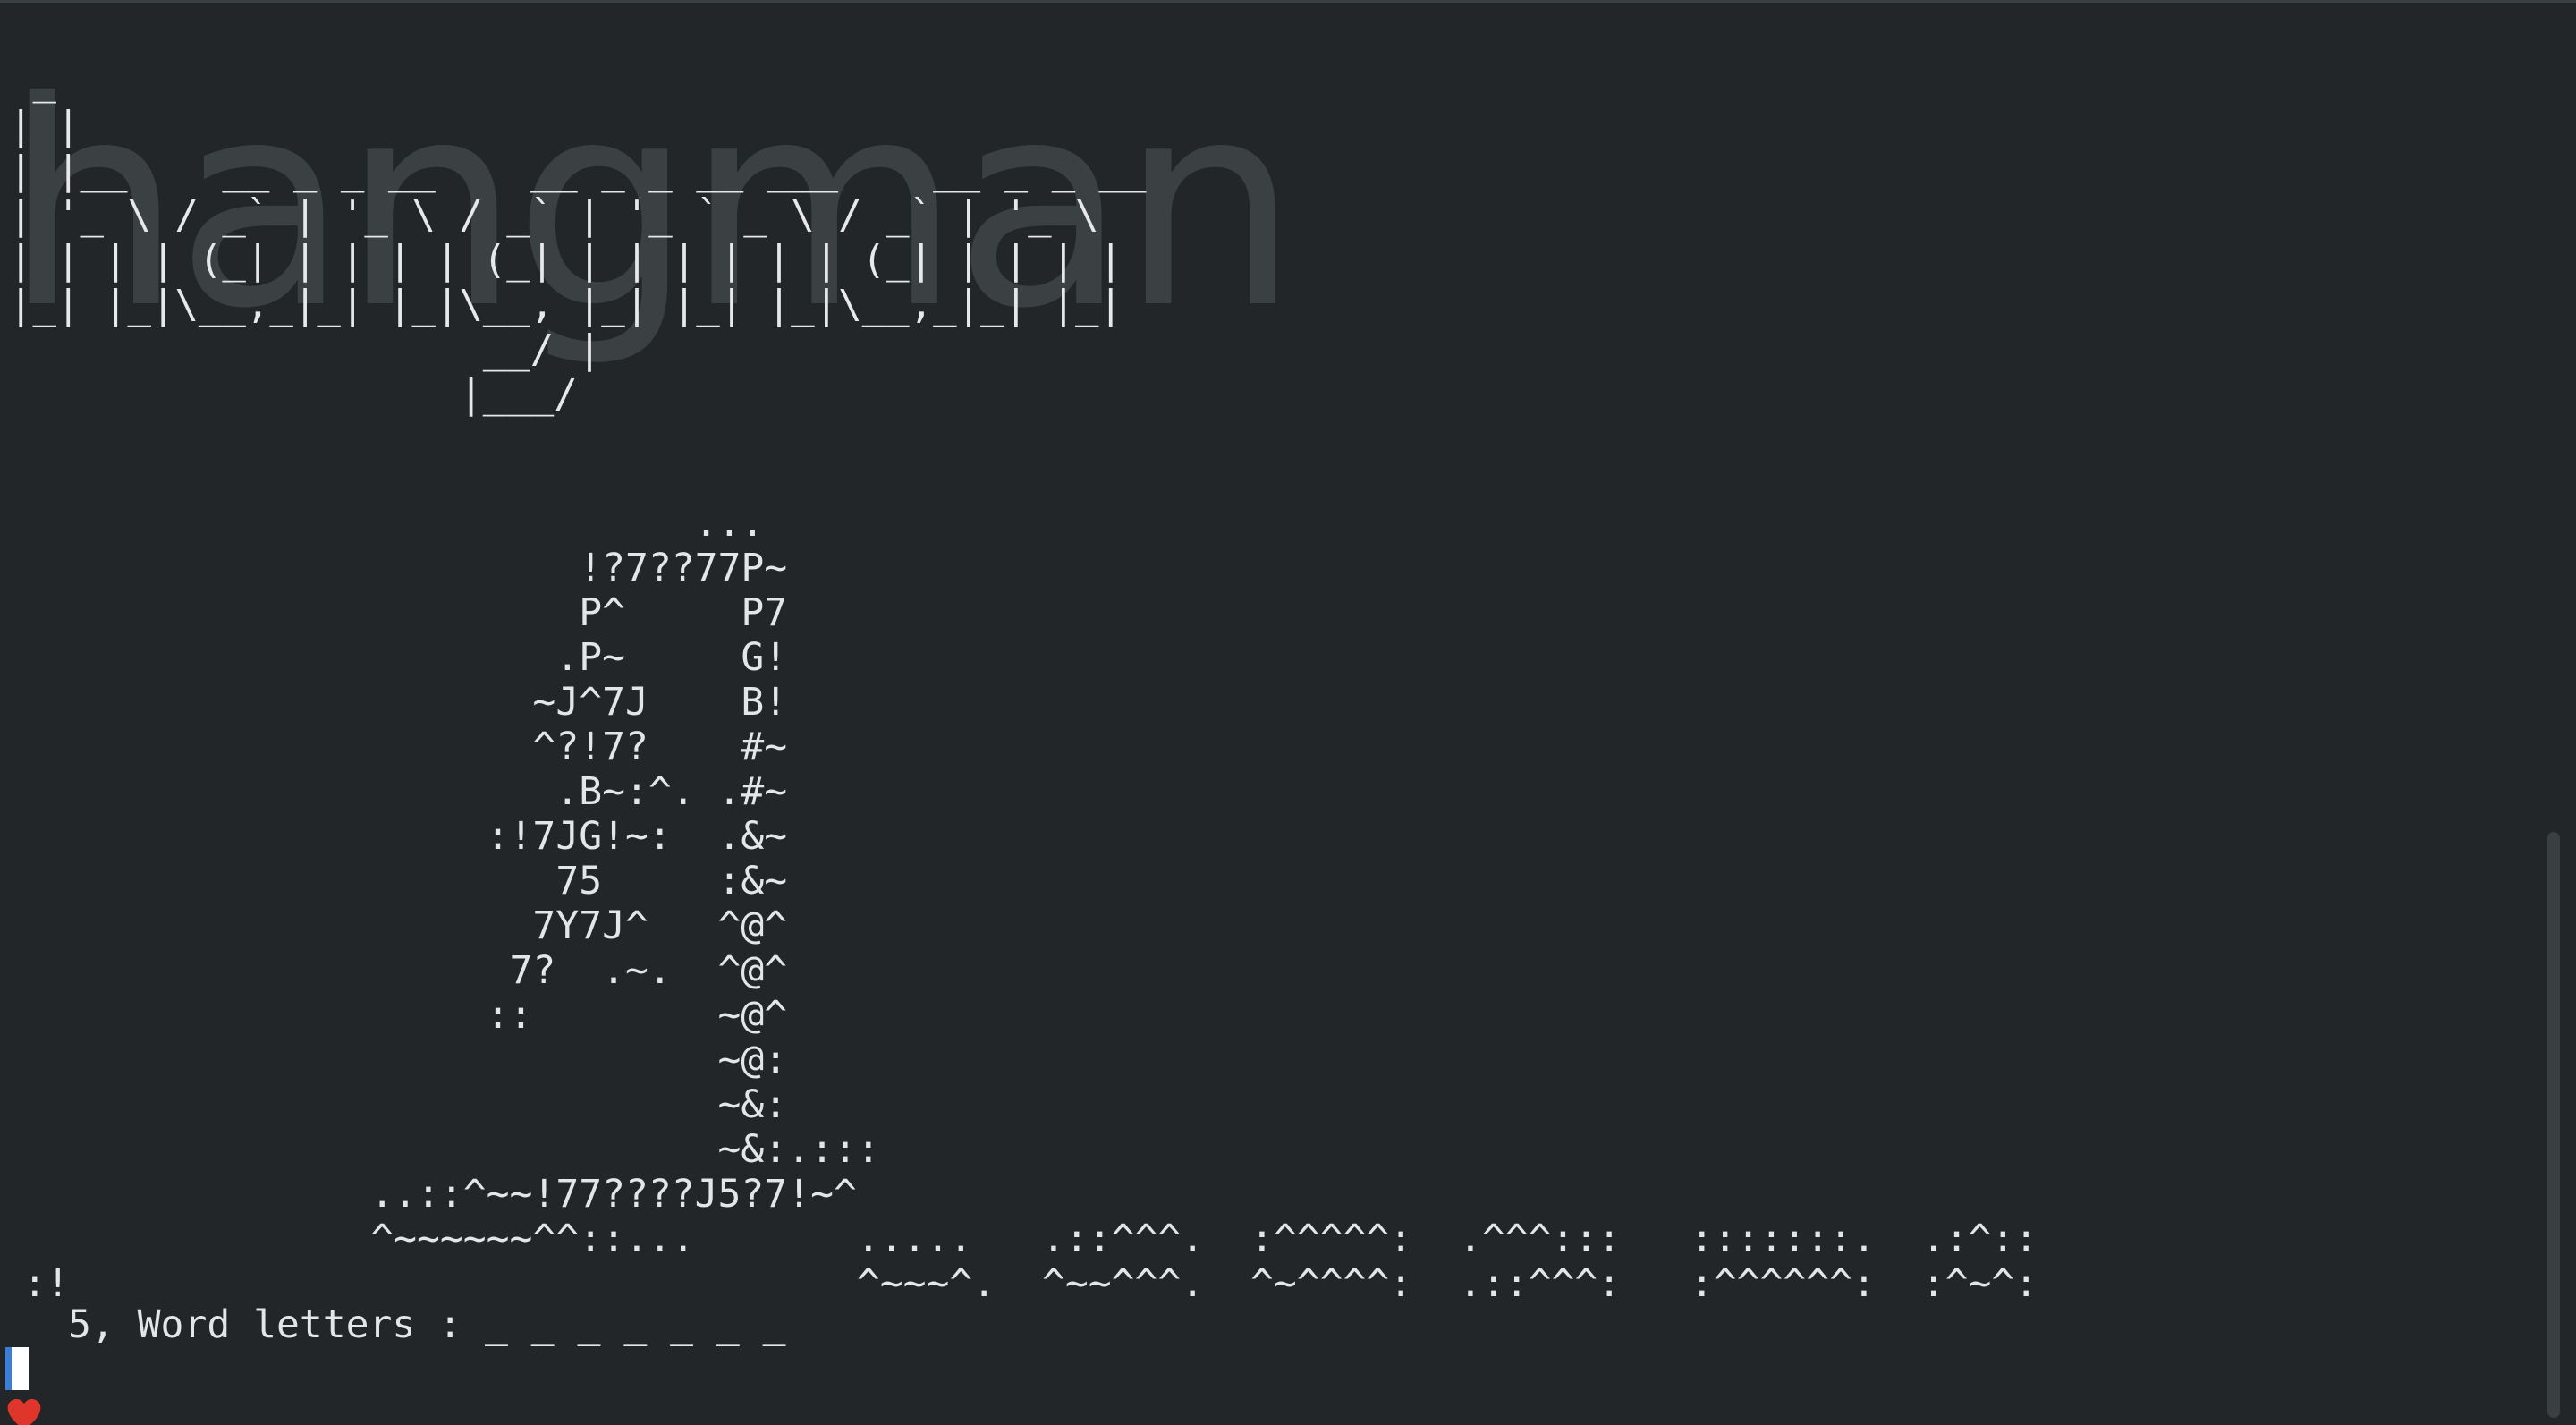  What do you see at coordinates (395, 1363) in the screenshot?
I see `game-status-line: 5, Word letters : _ _ _ _ _ _ _` at bounding box center [395, 1363].